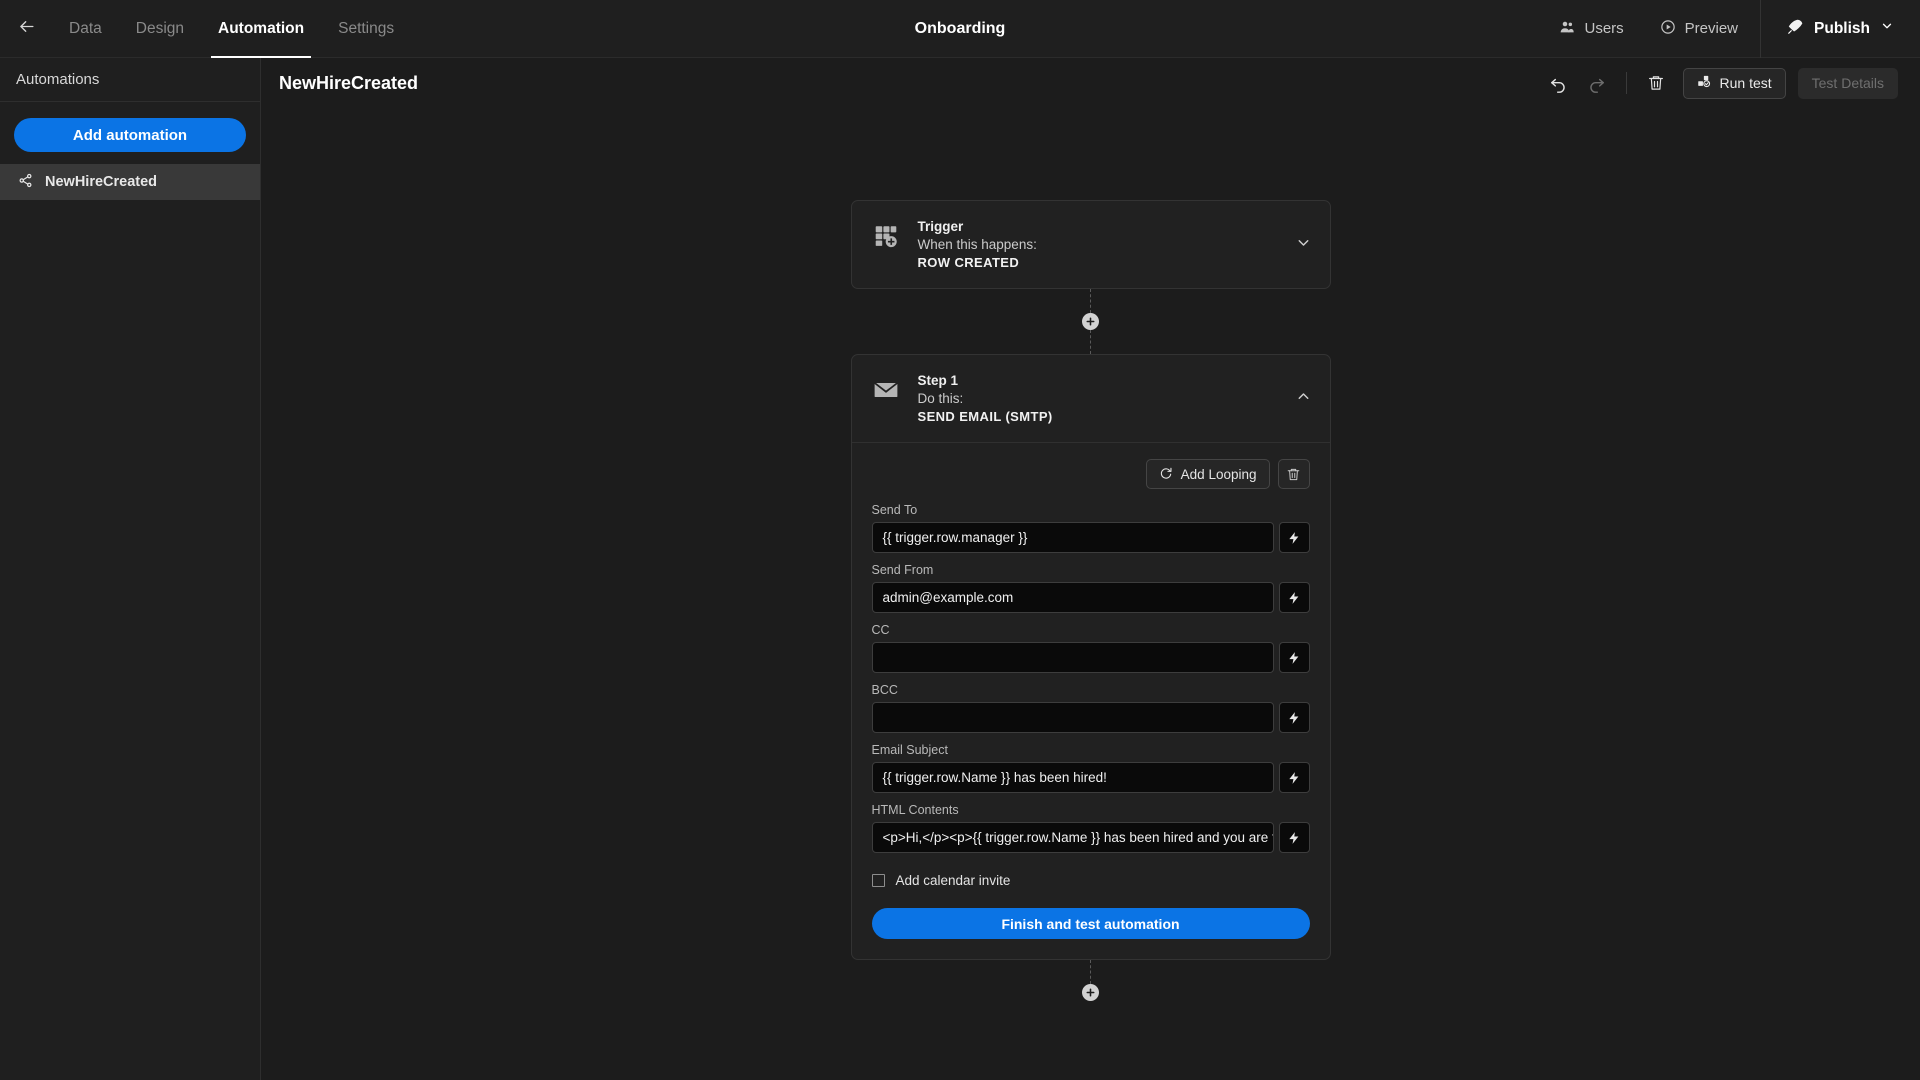 This screenshot has height=1080, width=1920. I want to click on step-1-card-header: Step 1 Do this: SEND EMAIL (SMTP), so click(1091, 398).